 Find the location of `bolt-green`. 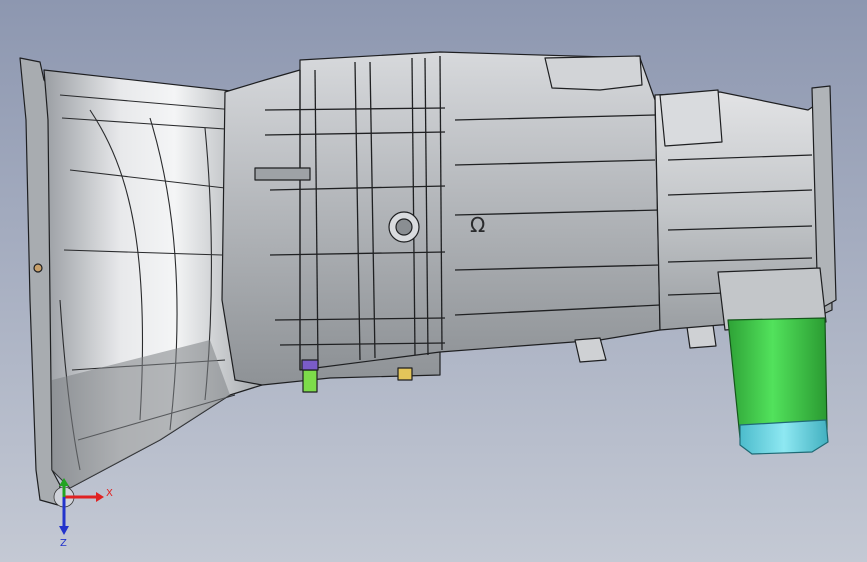

bolt-green is located at coordinates (310, 381).